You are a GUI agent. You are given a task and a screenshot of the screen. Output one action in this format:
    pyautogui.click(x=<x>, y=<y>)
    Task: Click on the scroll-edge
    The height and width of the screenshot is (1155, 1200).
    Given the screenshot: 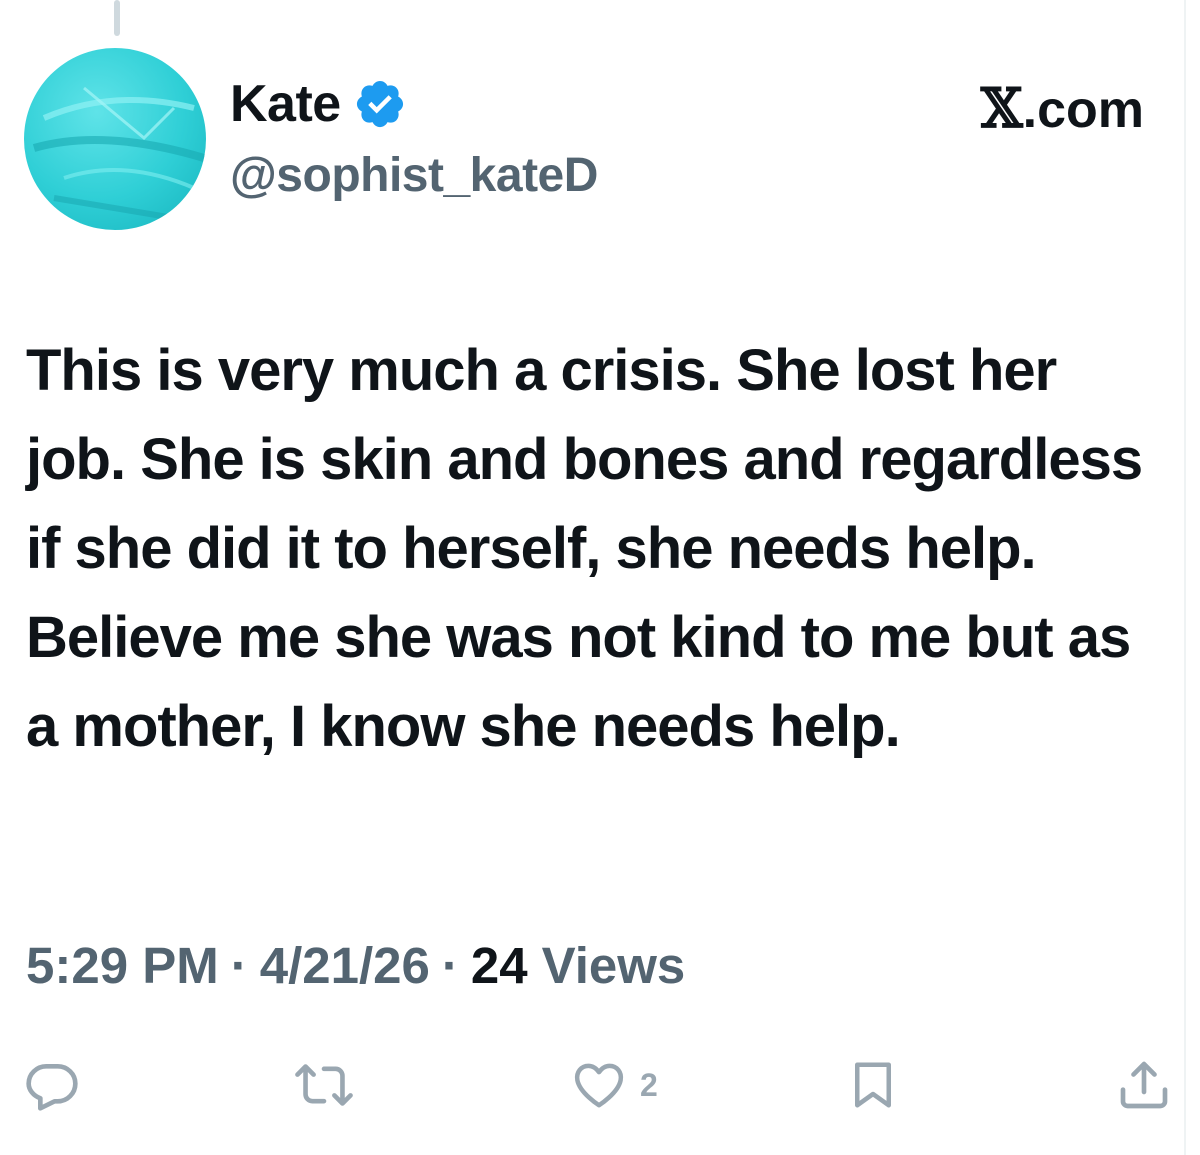 What is the action you would take?
    pyautogui.click(x=1190, y=577)
    